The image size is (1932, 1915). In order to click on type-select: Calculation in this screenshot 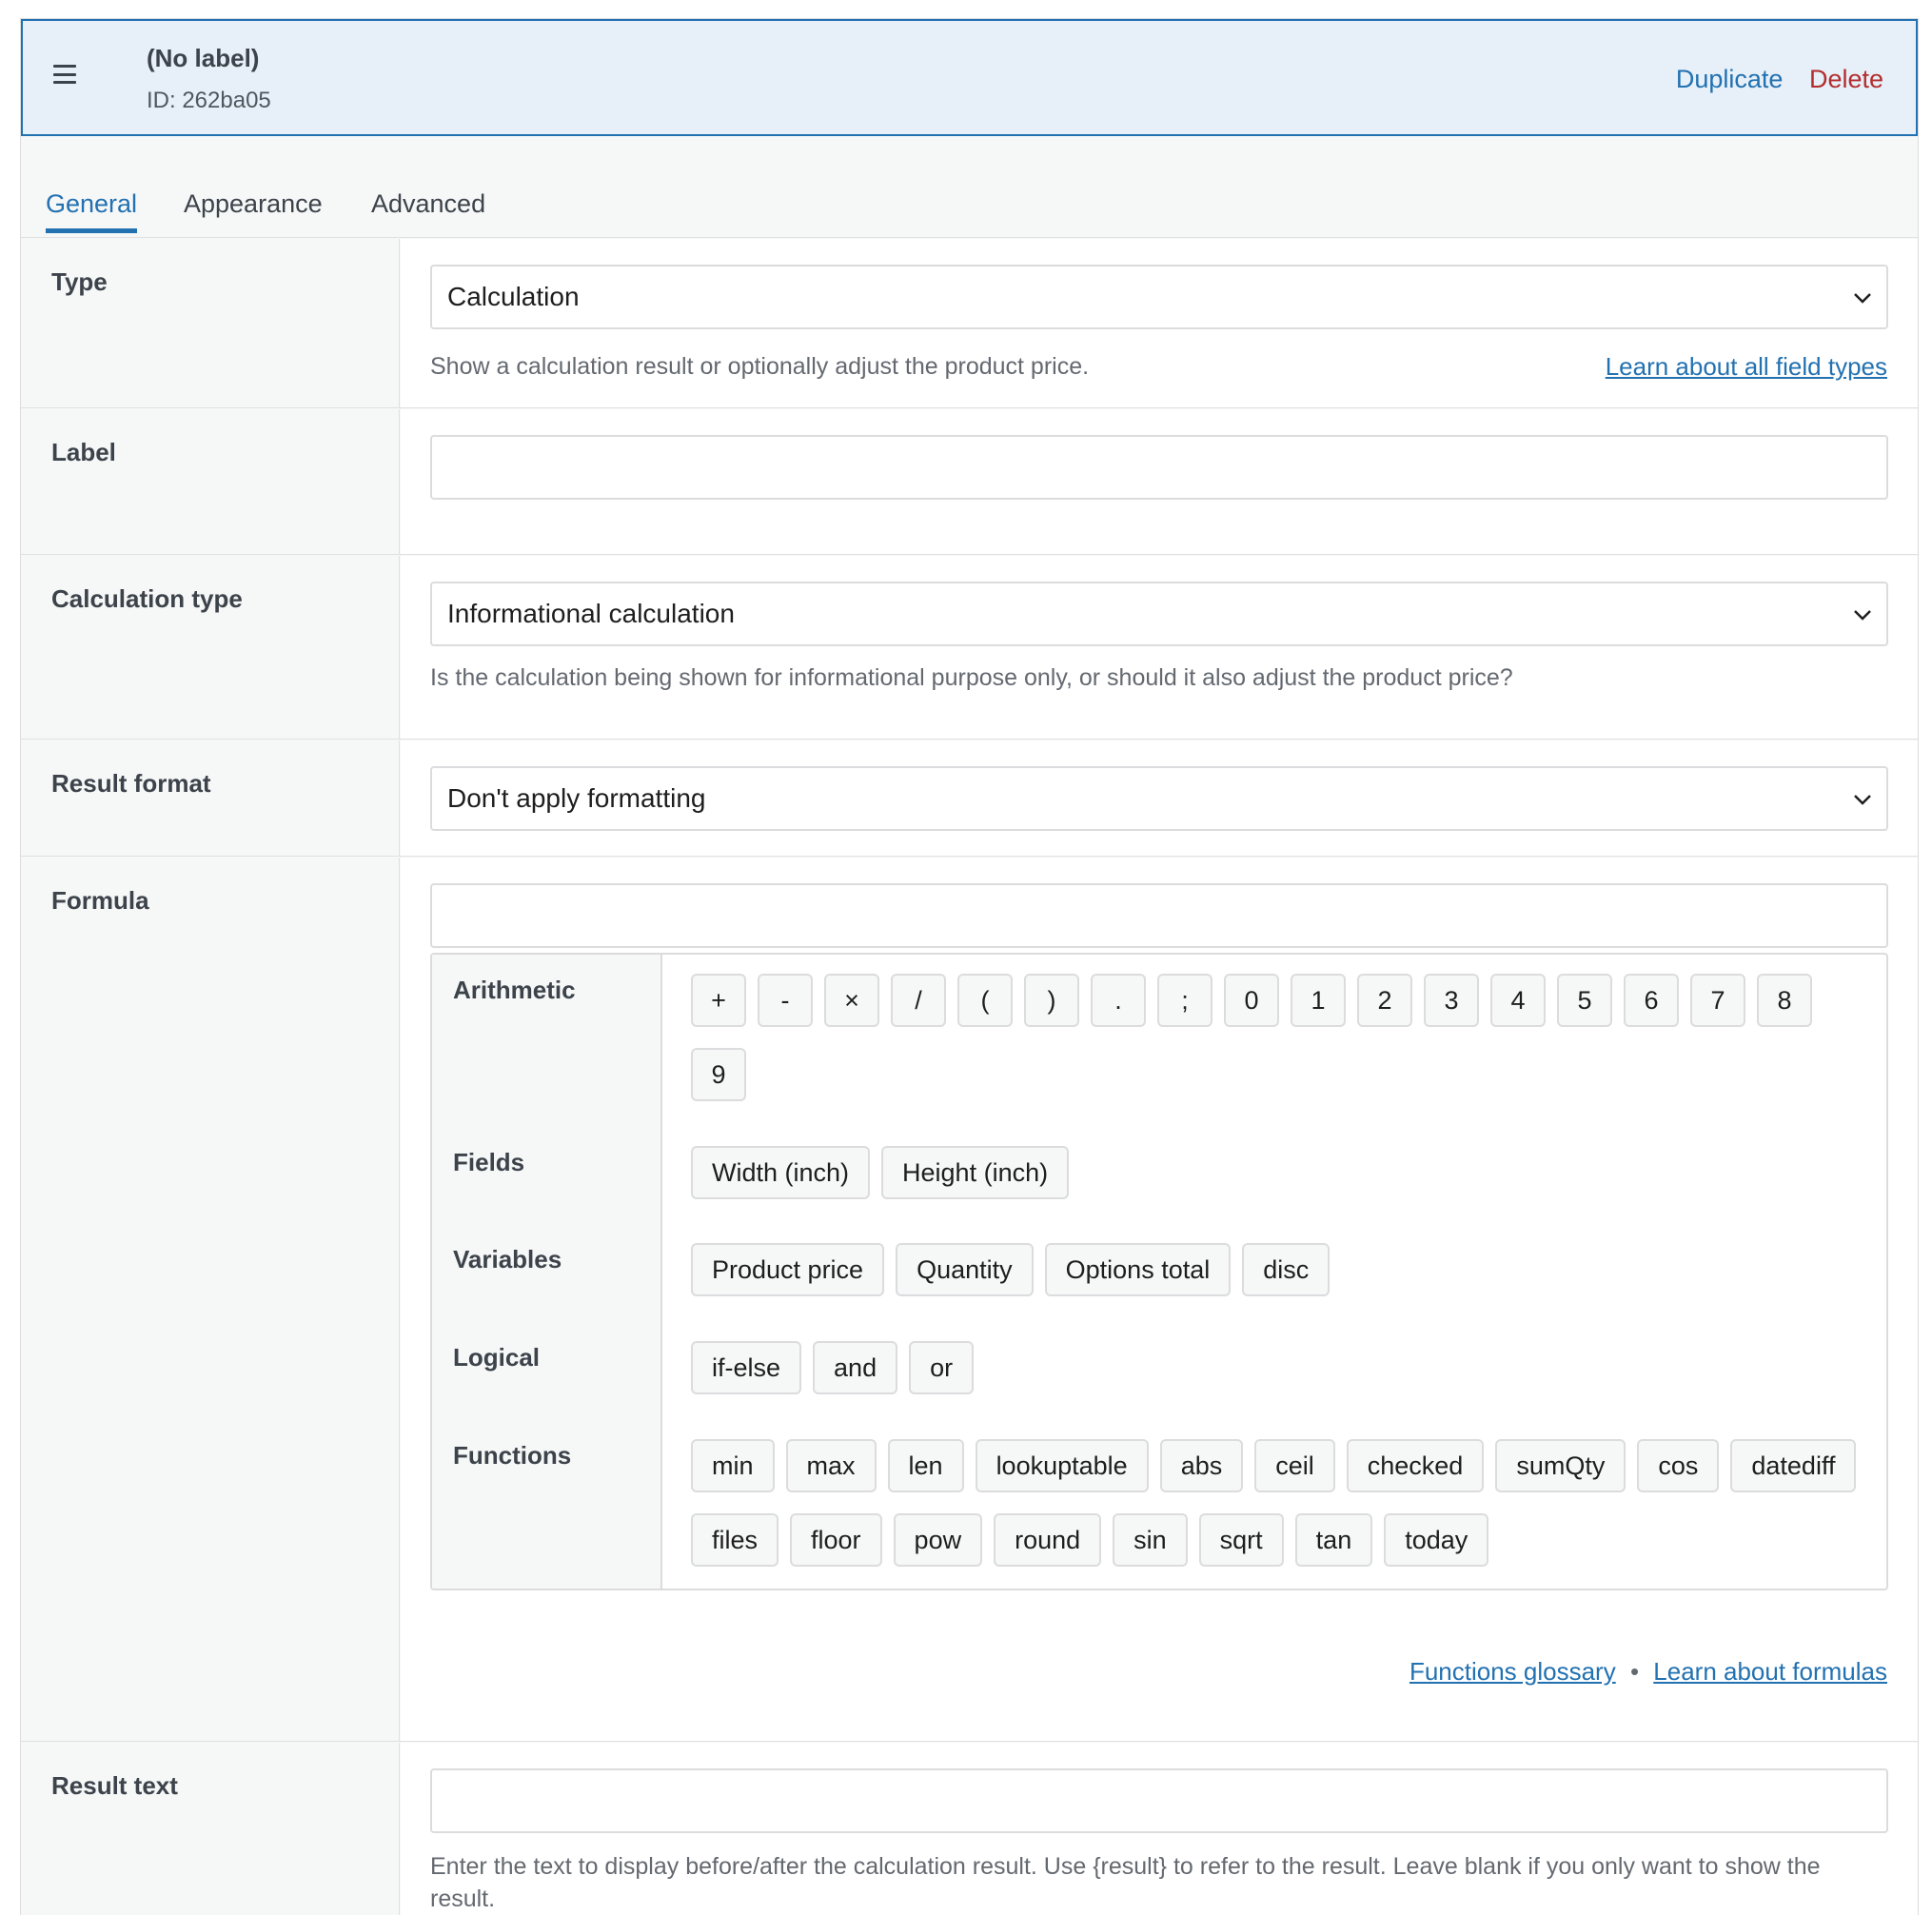, I will do `click(1159, 297)`.